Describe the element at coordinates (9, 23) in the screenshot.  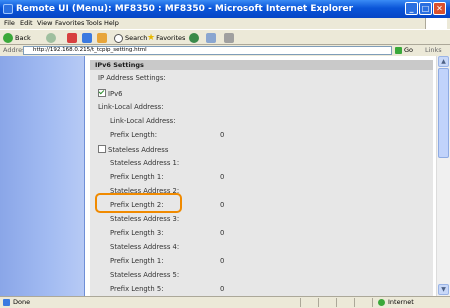
I see `menu-file: File` at that location.